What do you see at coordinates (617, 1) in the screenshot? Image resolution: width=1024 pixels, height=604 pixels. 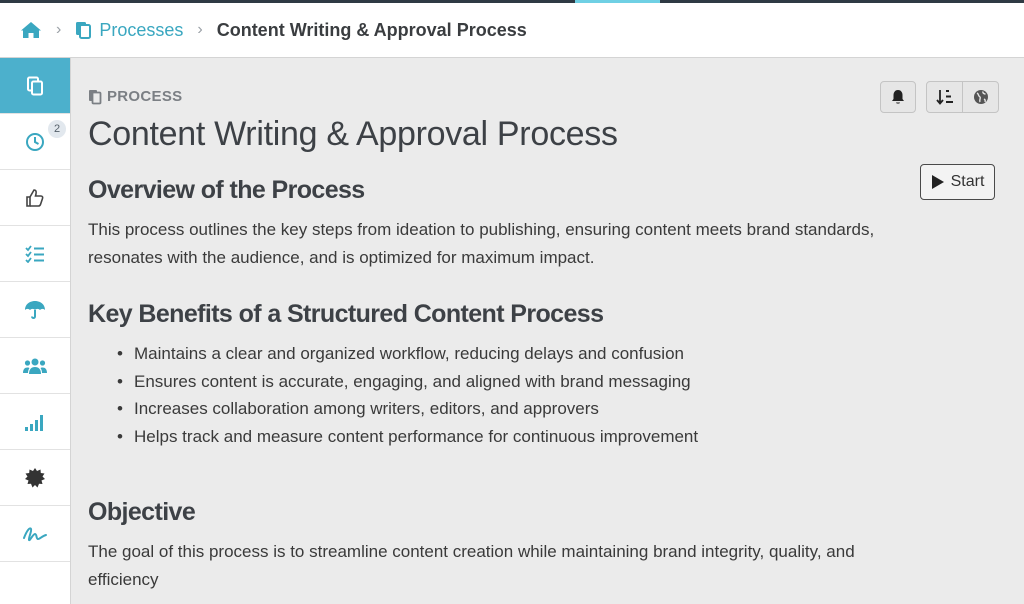 I see `loading-indicator` at bounding box center [617, 1].